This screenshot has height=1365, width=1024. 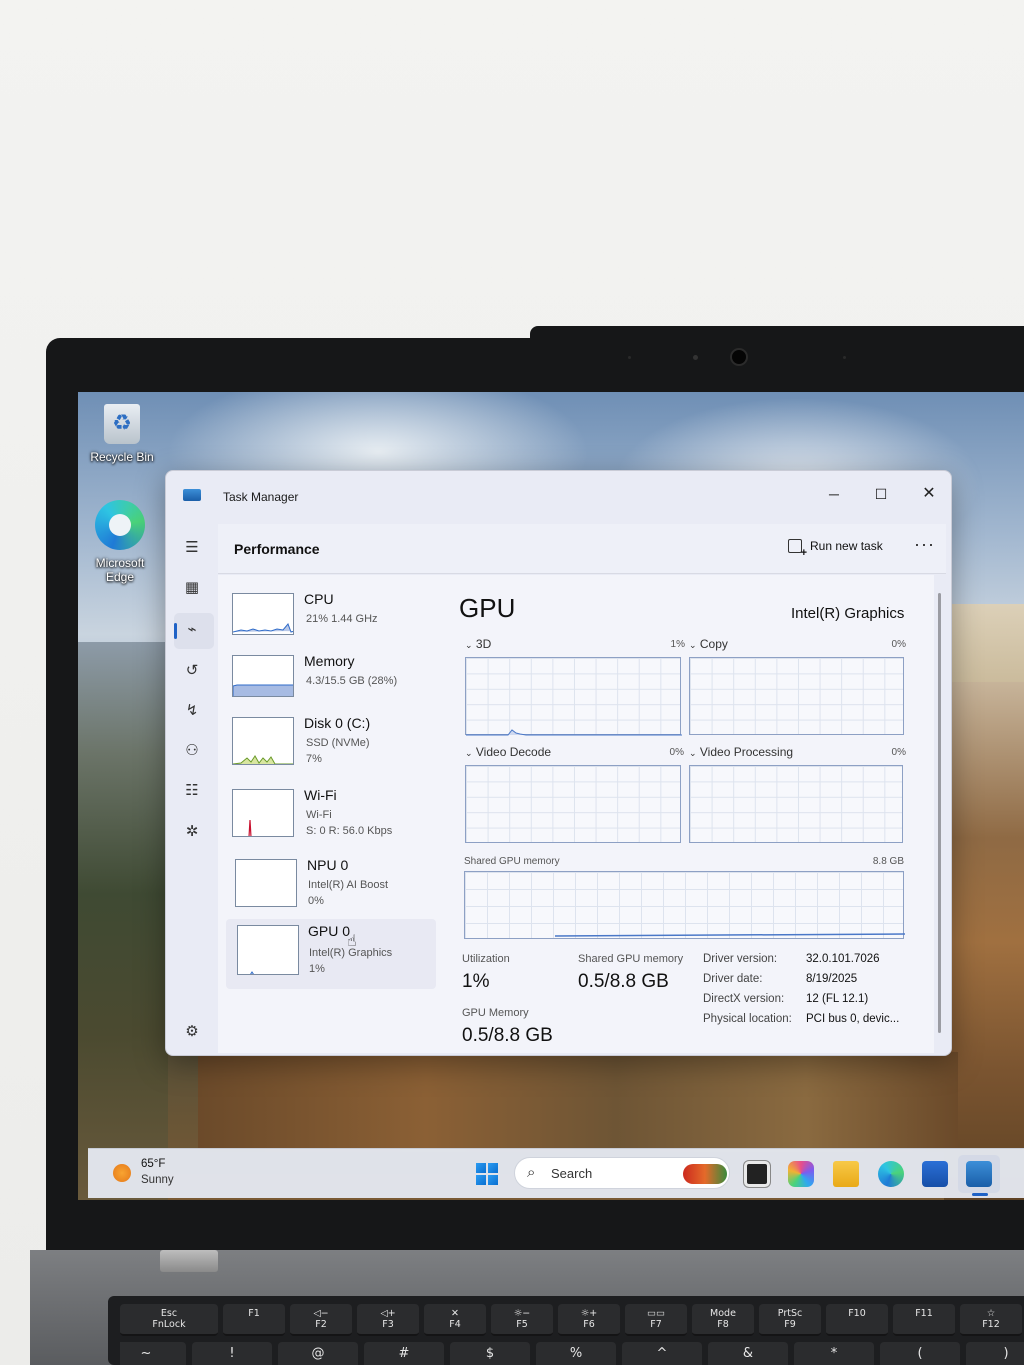 What do you see at coordinates (631, 959) in the screenshot?
I see `shared-memory-label: Shared GPU memory` at bounding box center [631, 959].